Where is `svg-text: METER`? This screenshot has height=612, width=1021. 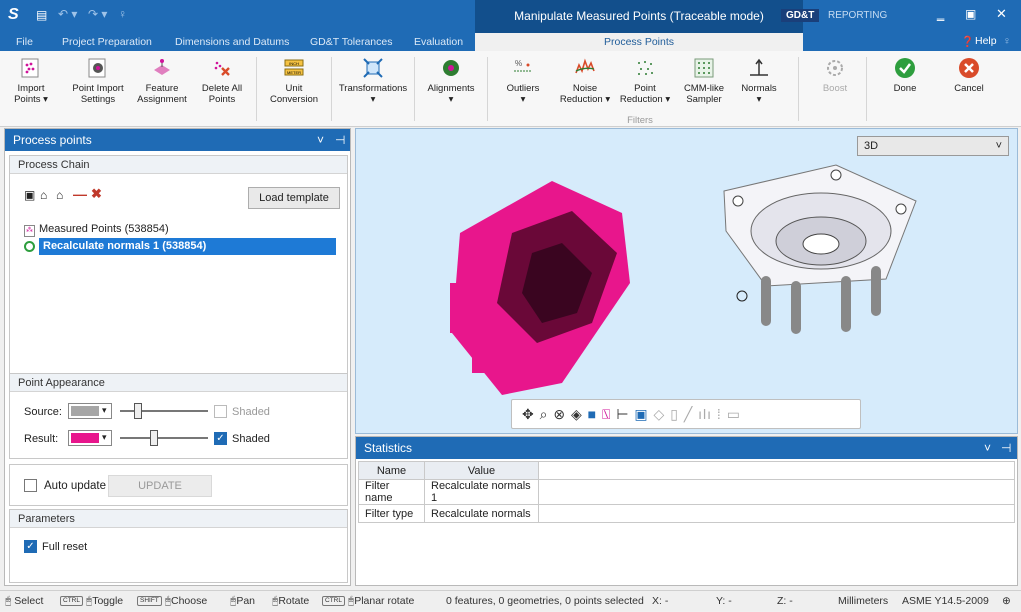
svg-text: METER is located at coordinates (294, 72).